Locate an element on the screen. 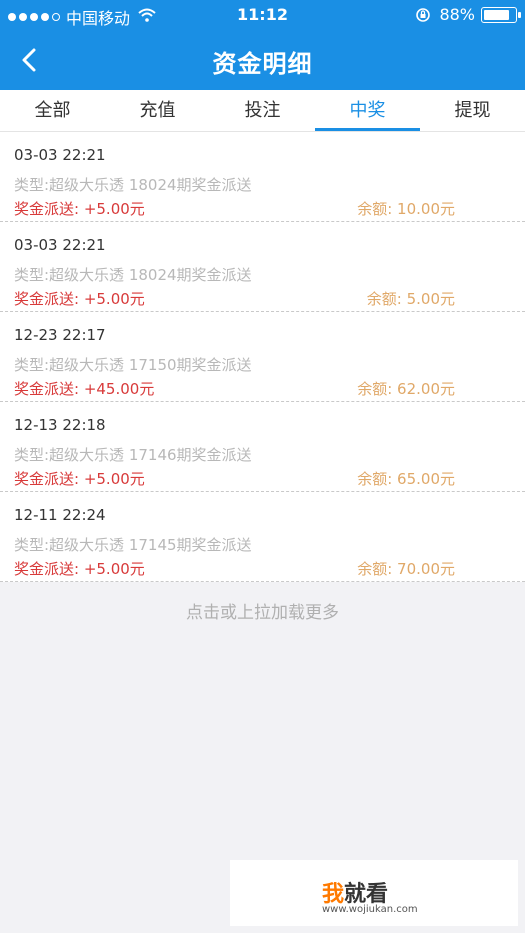 The image size is (525, 933). record-balance: 余额: 70.00元 is located at coordinates (406, 569).